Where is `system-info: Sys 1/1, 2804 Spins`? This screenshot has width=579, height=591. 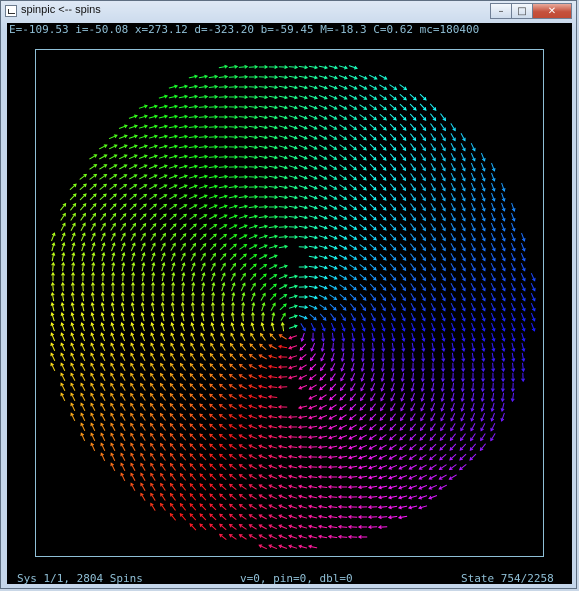
system-info: Sys 1/1, 2804 Spins is located at coordinates (80, 578).